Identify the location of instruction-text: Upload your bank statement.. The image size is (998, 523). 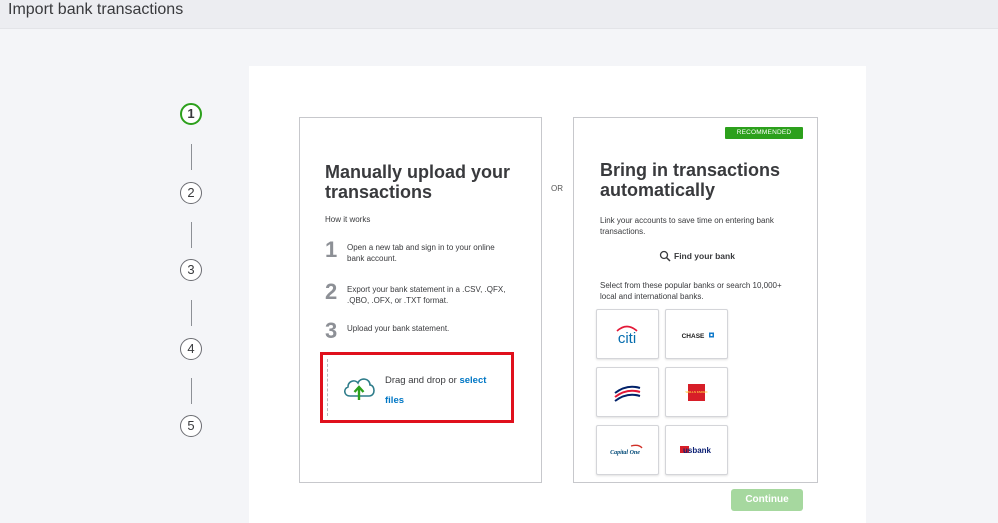
(398, 328).